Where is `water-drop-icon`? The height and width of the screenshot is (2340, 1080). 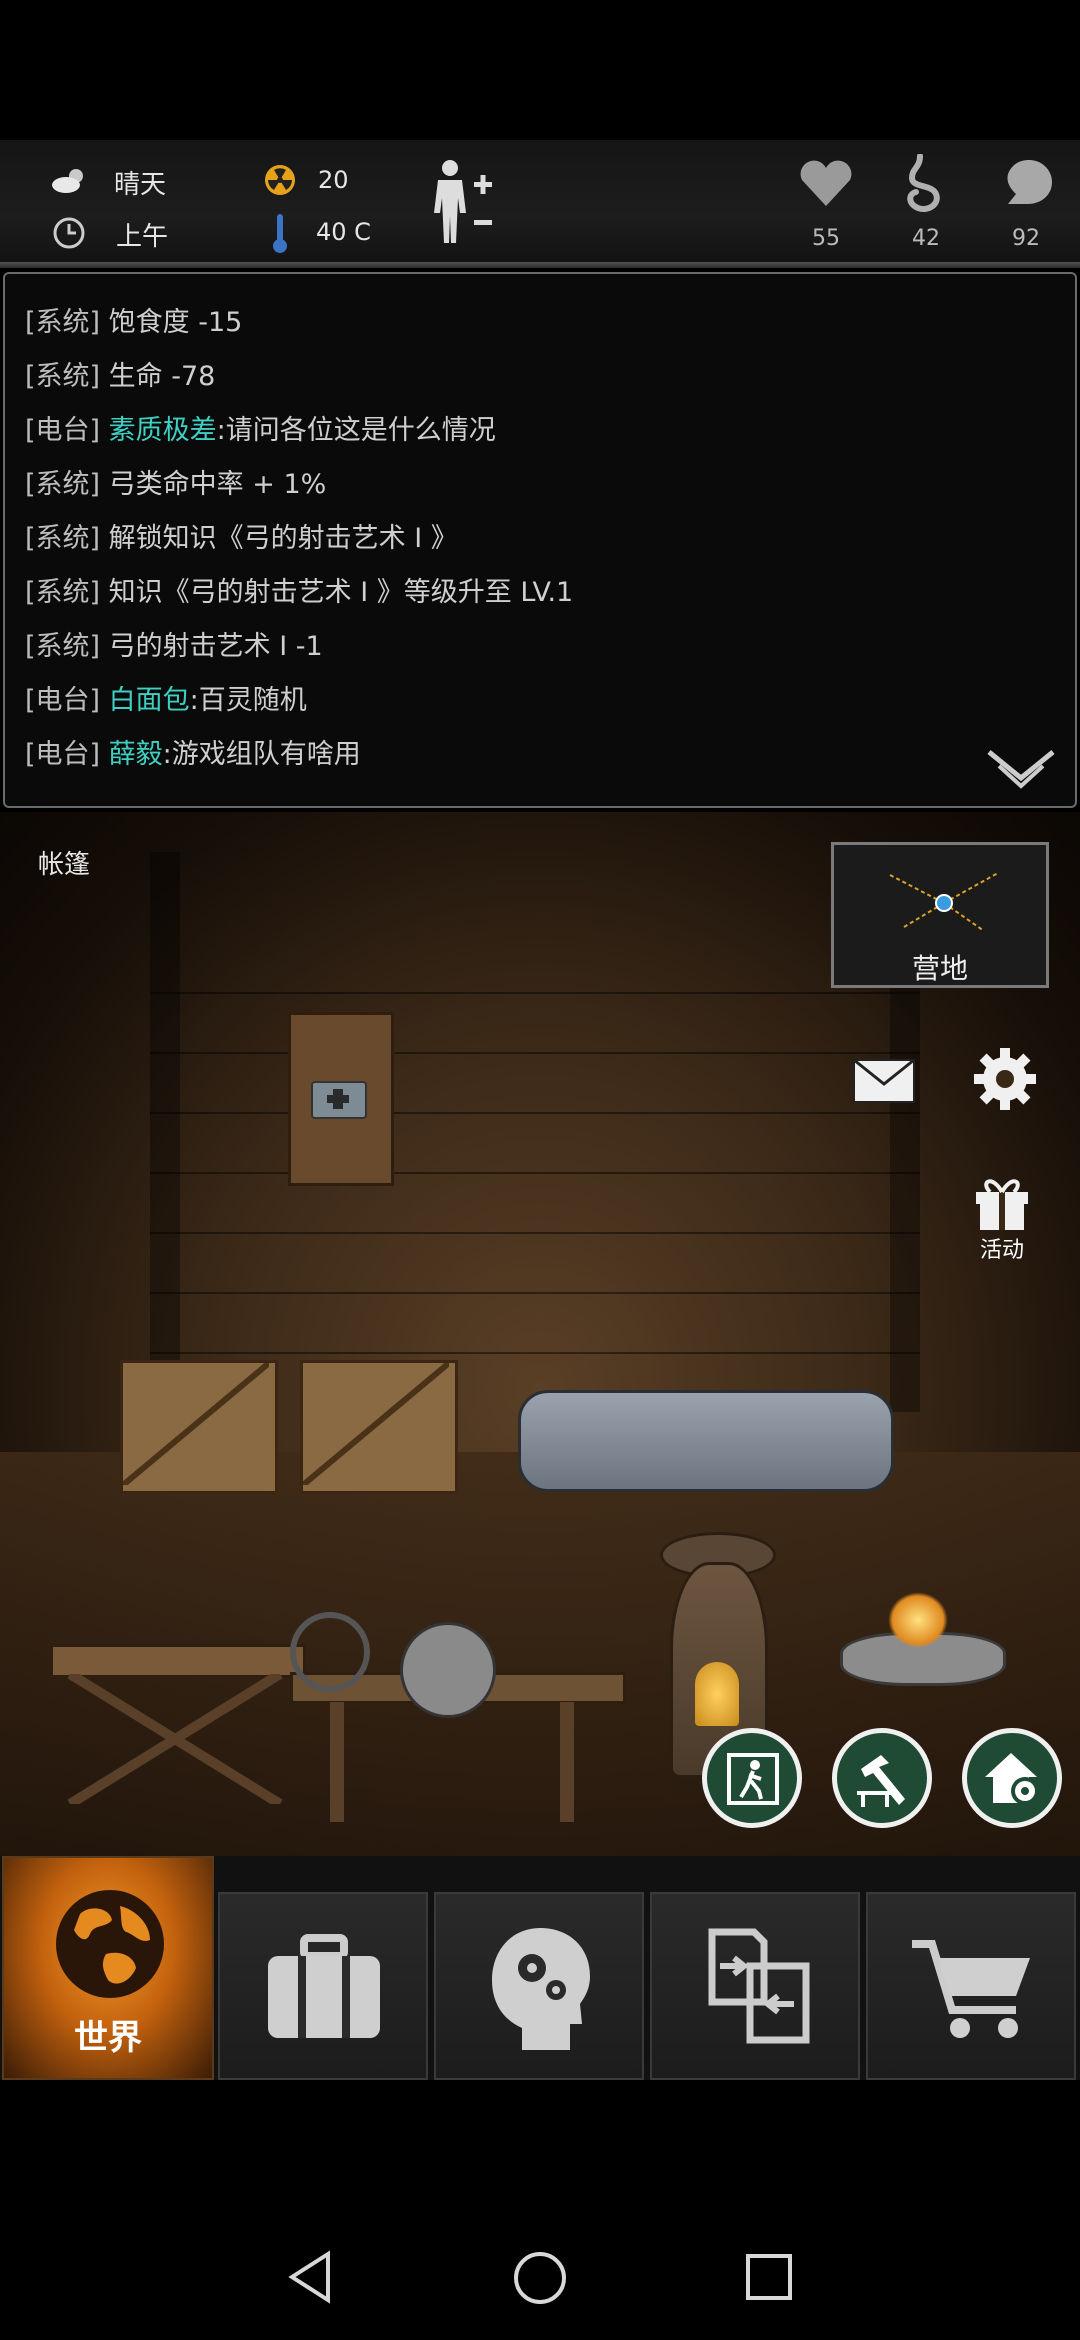 water-drop-icon is located at coordinates (1029, 182).